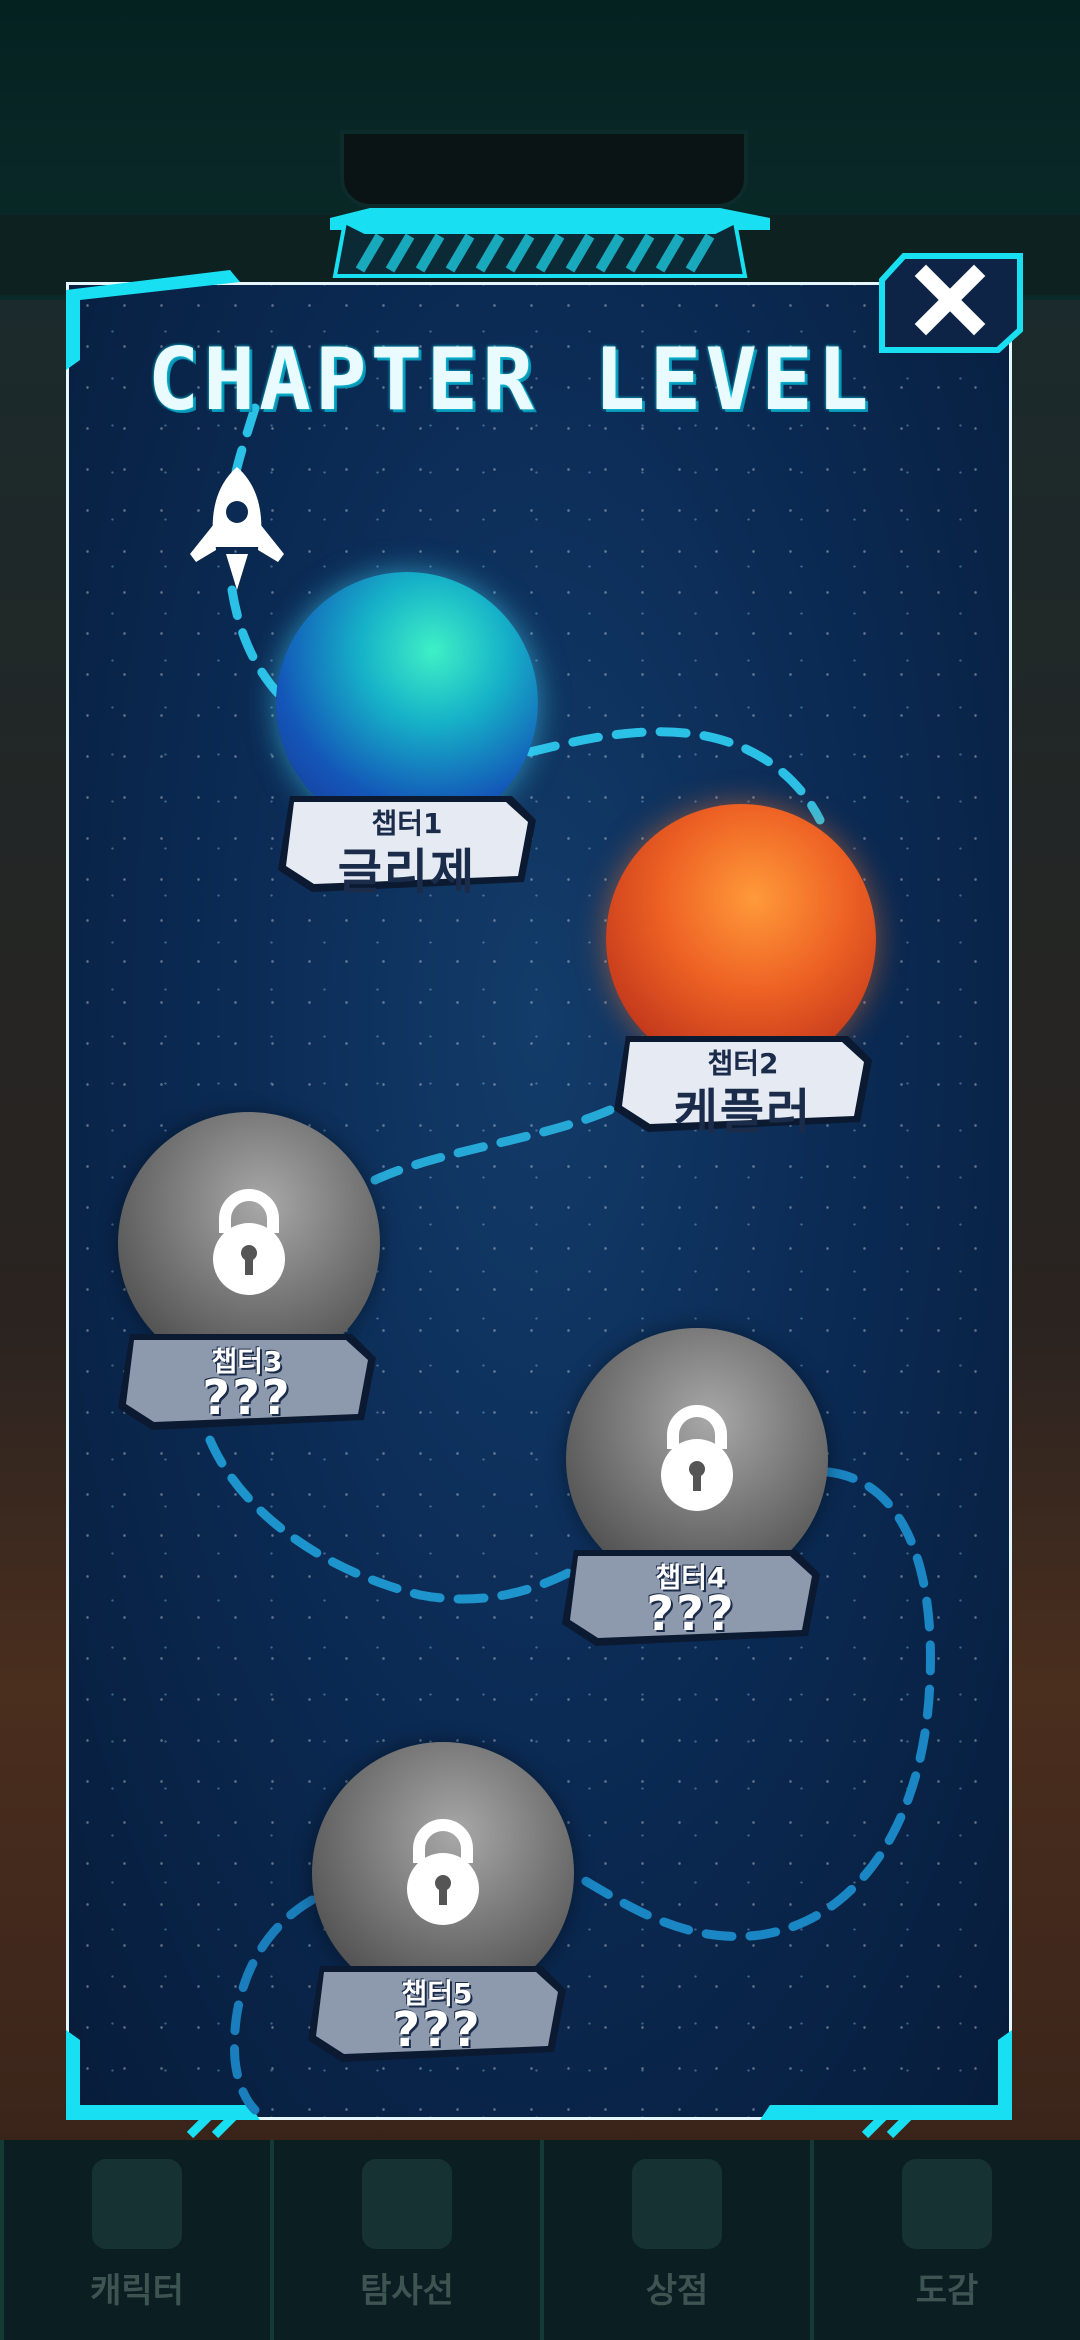  Describe the element at coordinates (510, 380) in the screenshot. I see `panel-title: CHAPTER LEVEL` at that location.